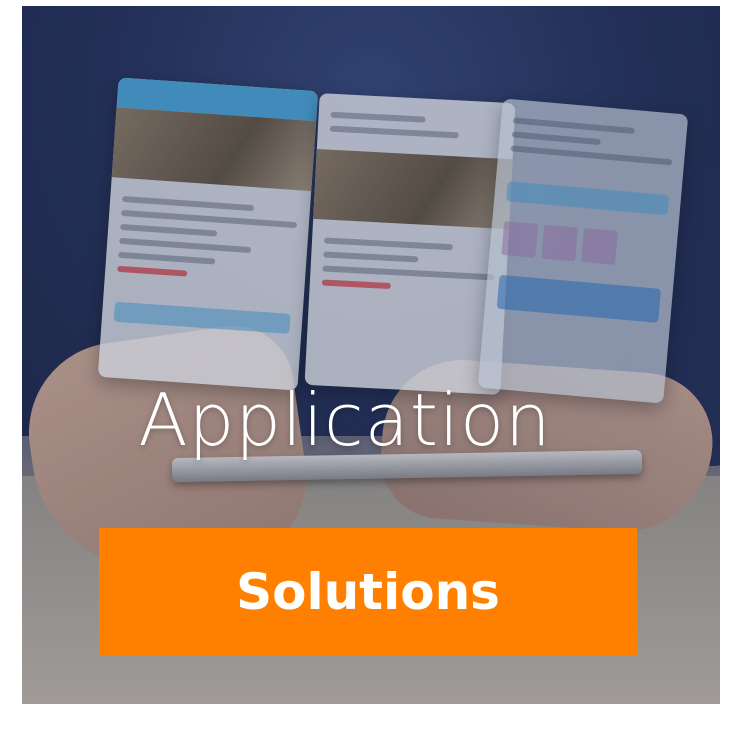 The image size is (734, 733). I want to click on solutions-button: Solutions, so click(368, 592).